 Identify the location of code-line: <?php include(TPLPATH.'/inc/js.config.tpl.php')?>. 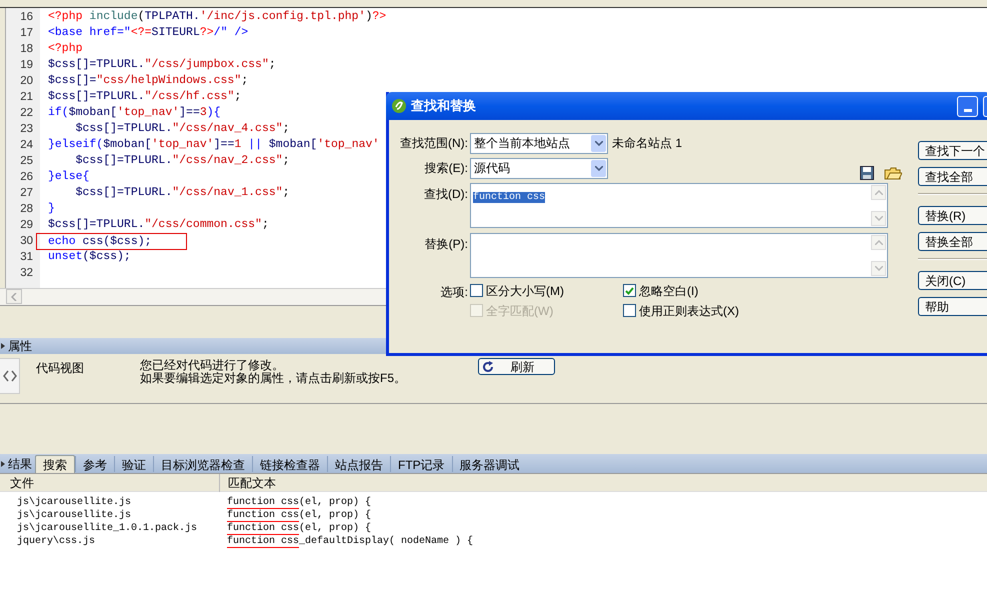
(217, 17).